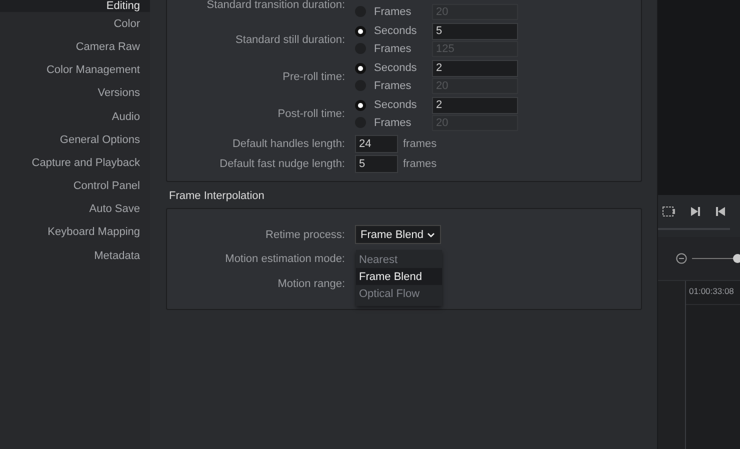 This screenshot has height=449, width=740. I want to click on menu-item: Optical Flow, so click(399, 293).